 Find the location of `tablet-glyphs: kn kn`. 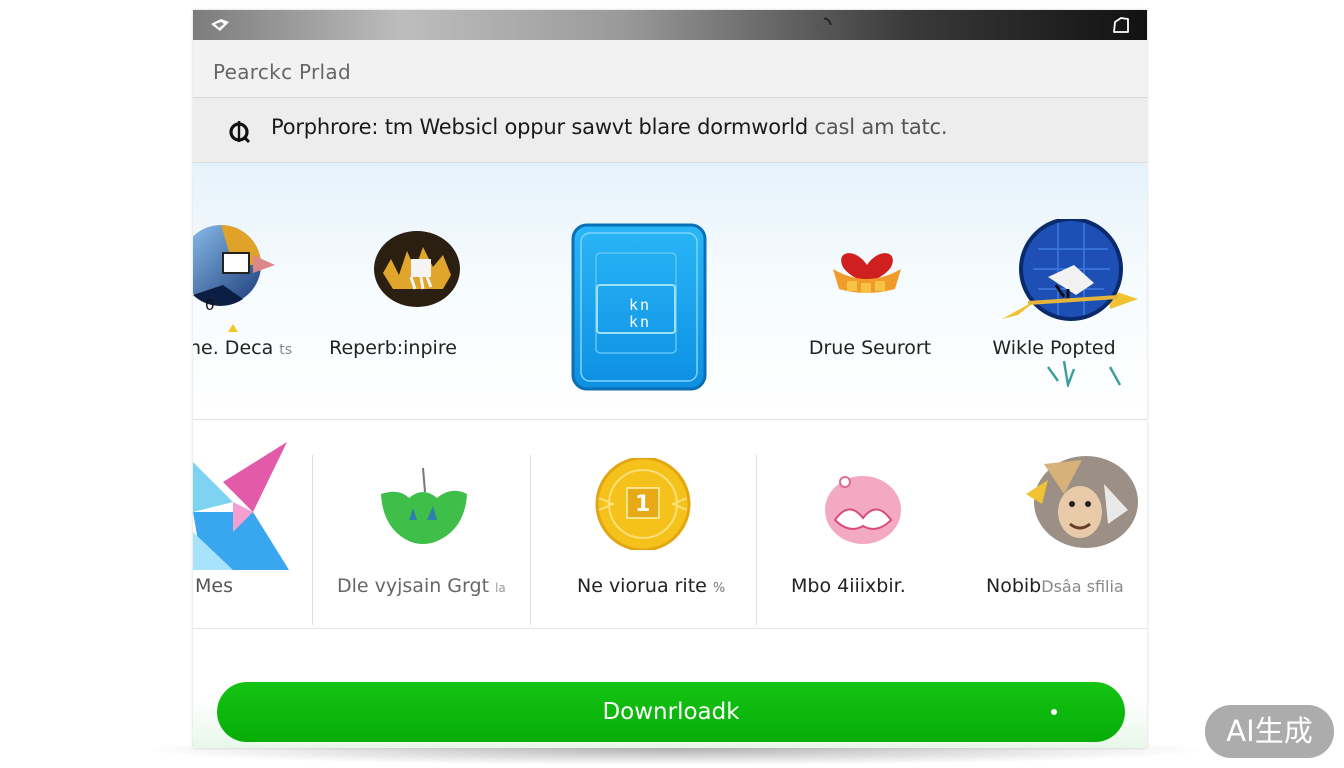

tablet-glyphs: kn kn is located at coordinates (640, 313).